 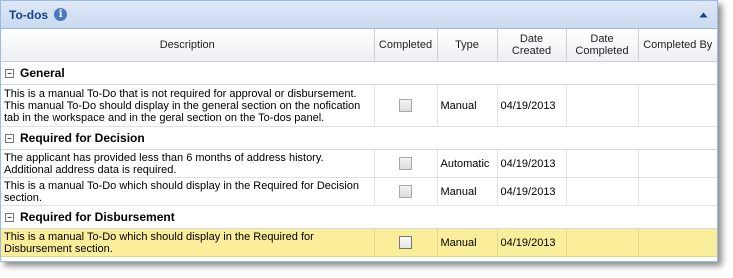 I want to click on column-header-completed-by: Completed By, so click(x=677, y=45).